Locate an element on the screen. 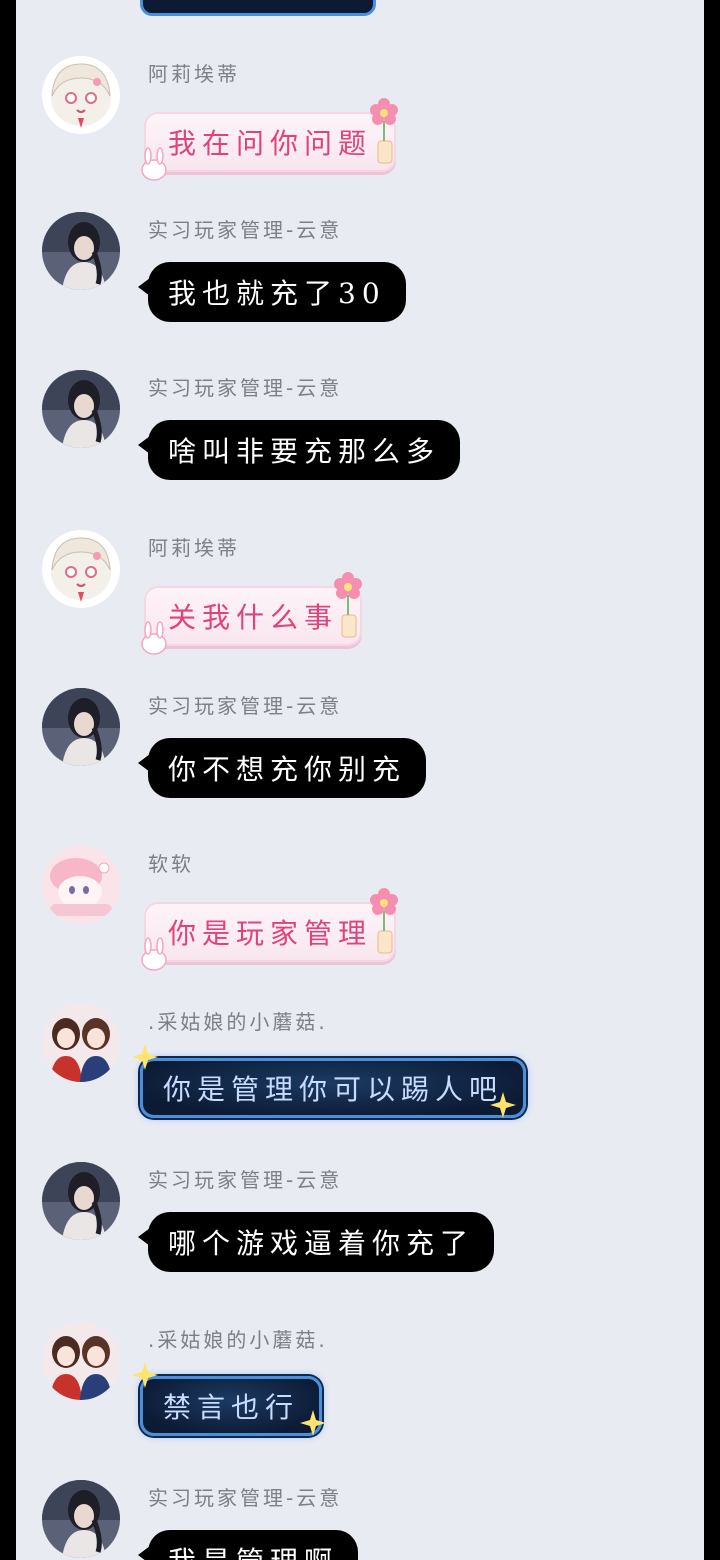 The width and height of the screenshot is (720, 1560). message-text: 你不想充你别充 is located at coordinates (287, 769).